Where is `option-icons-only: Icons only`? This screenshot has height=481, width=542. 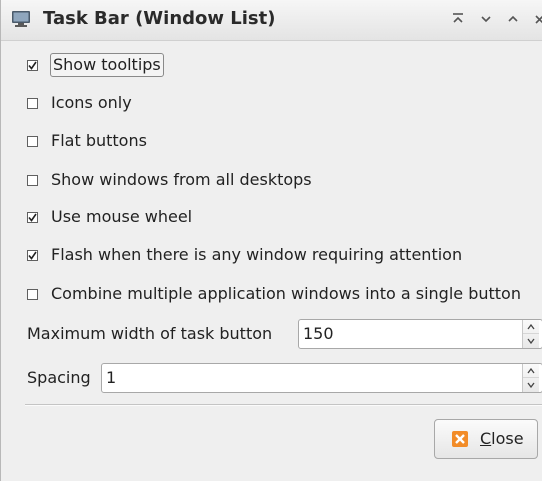 option-icons-only: Icons only is located at coordinates (80, 103).